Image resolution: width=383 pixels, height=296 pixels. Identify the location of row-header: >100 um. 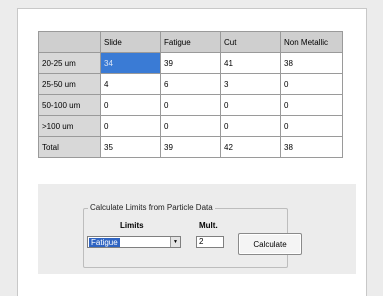
(69, 126).